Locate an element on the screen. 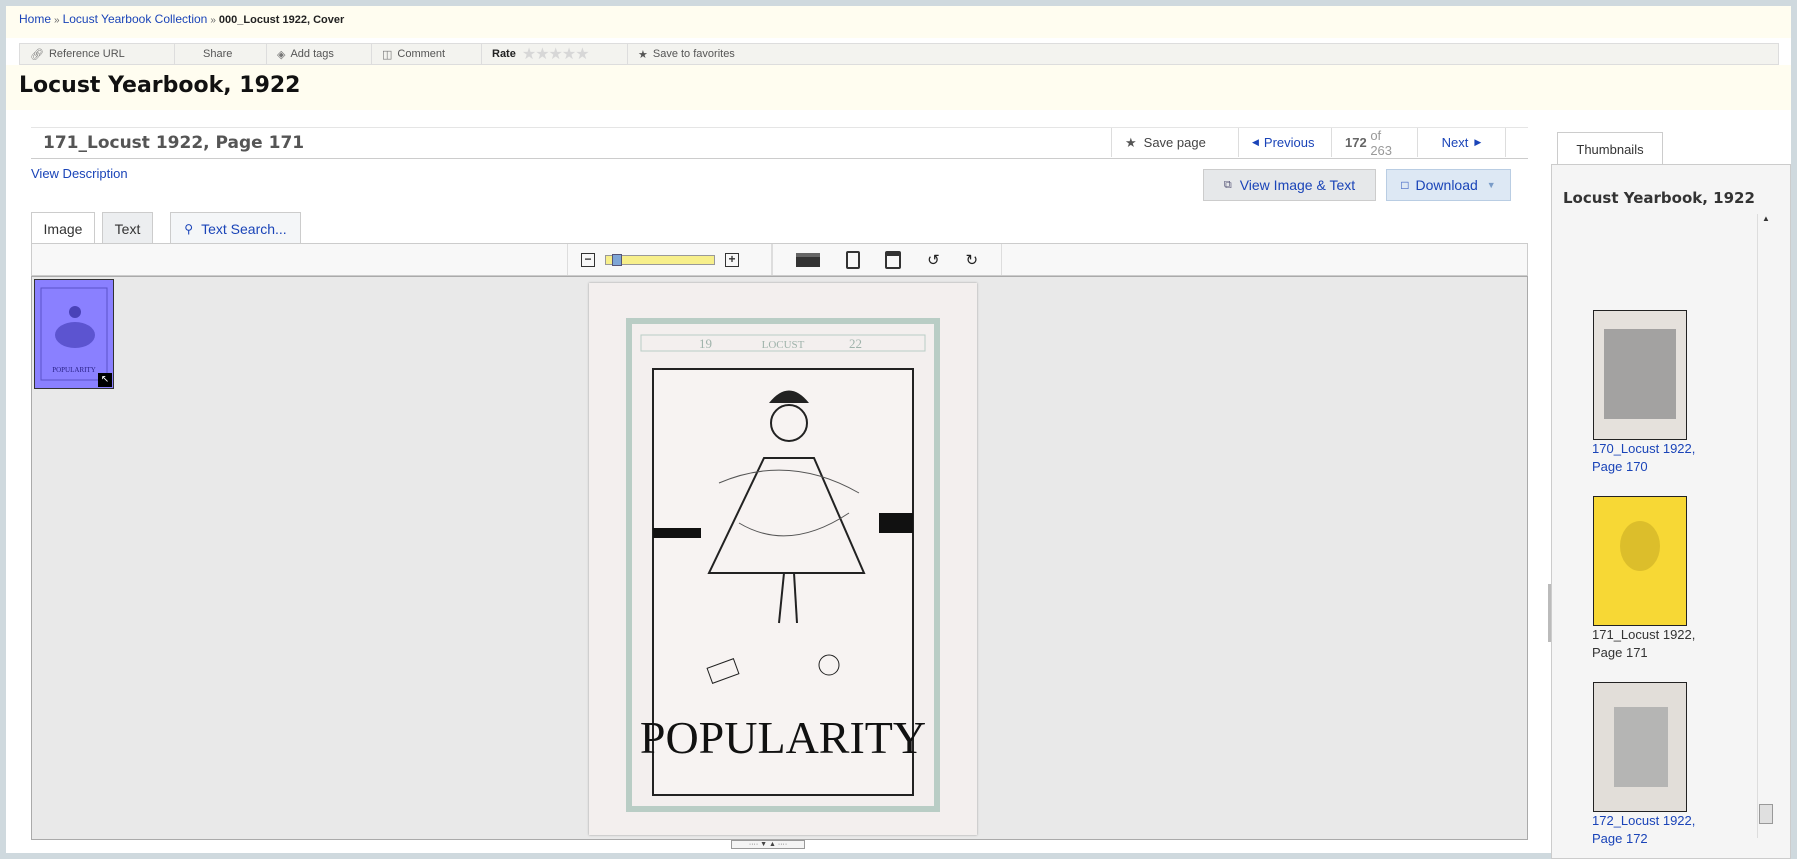 The height and width of the screenshot is (859, 1797). fit-height-icon is located at coordinates (893, 259).